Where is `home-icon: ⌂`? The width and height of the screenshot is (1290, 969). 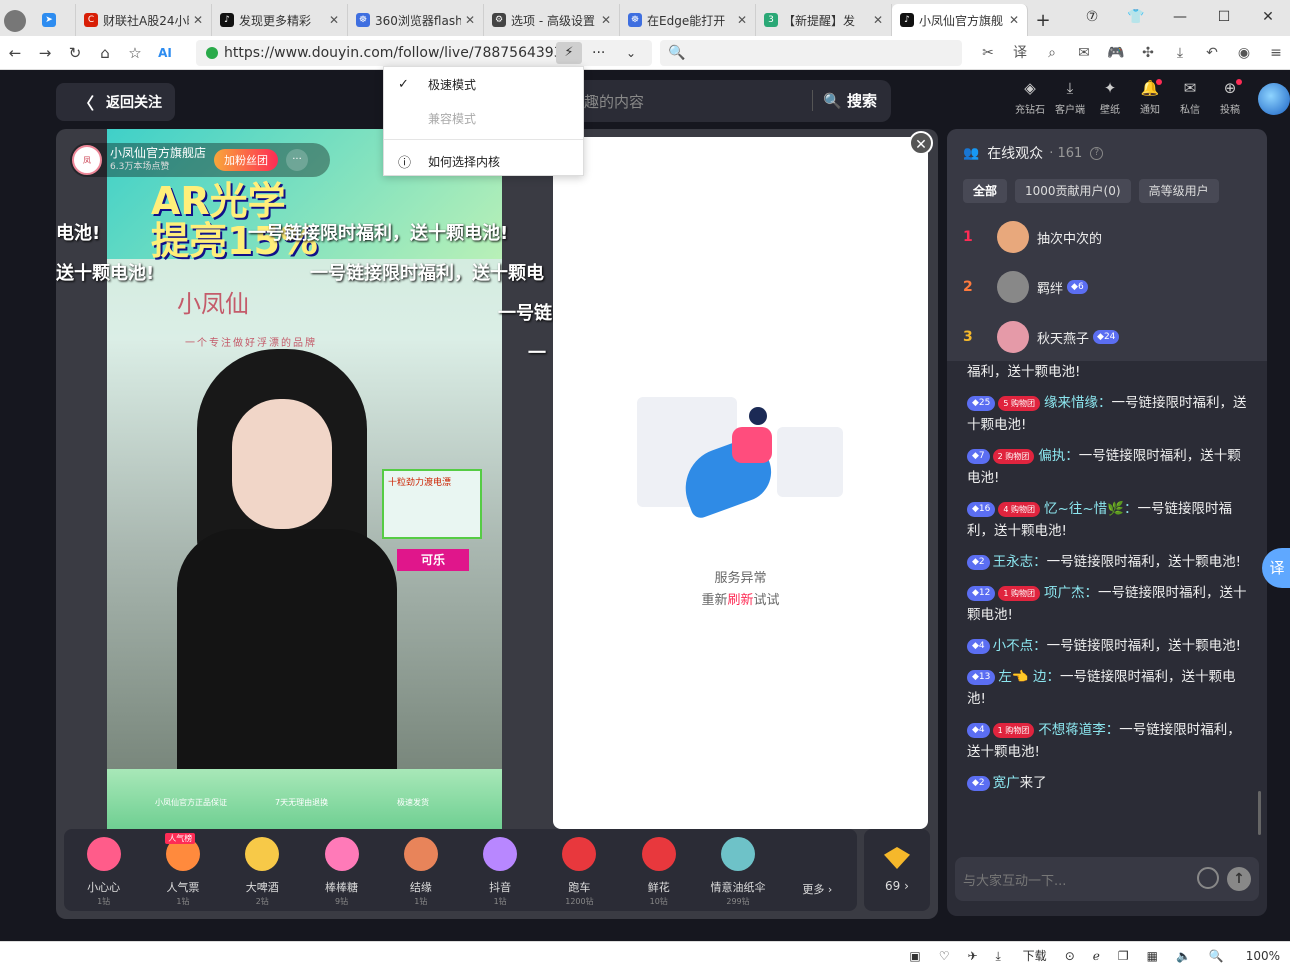
home-icon: ⌂ is located at coordinates (105, 53).